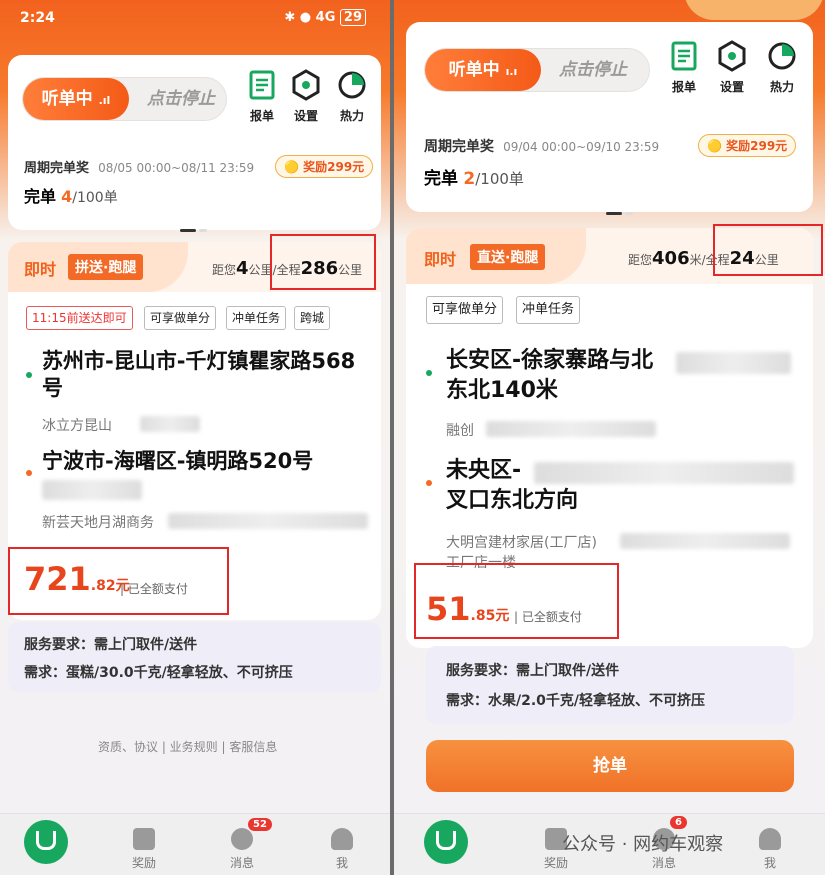 This screenshot has width=825, height=875. Describe the element at coordinates (542, 147) in the screenshot. I see `period-reward-row: 周期完单奖 09/04 00:00~09/10 23:59` at that location.